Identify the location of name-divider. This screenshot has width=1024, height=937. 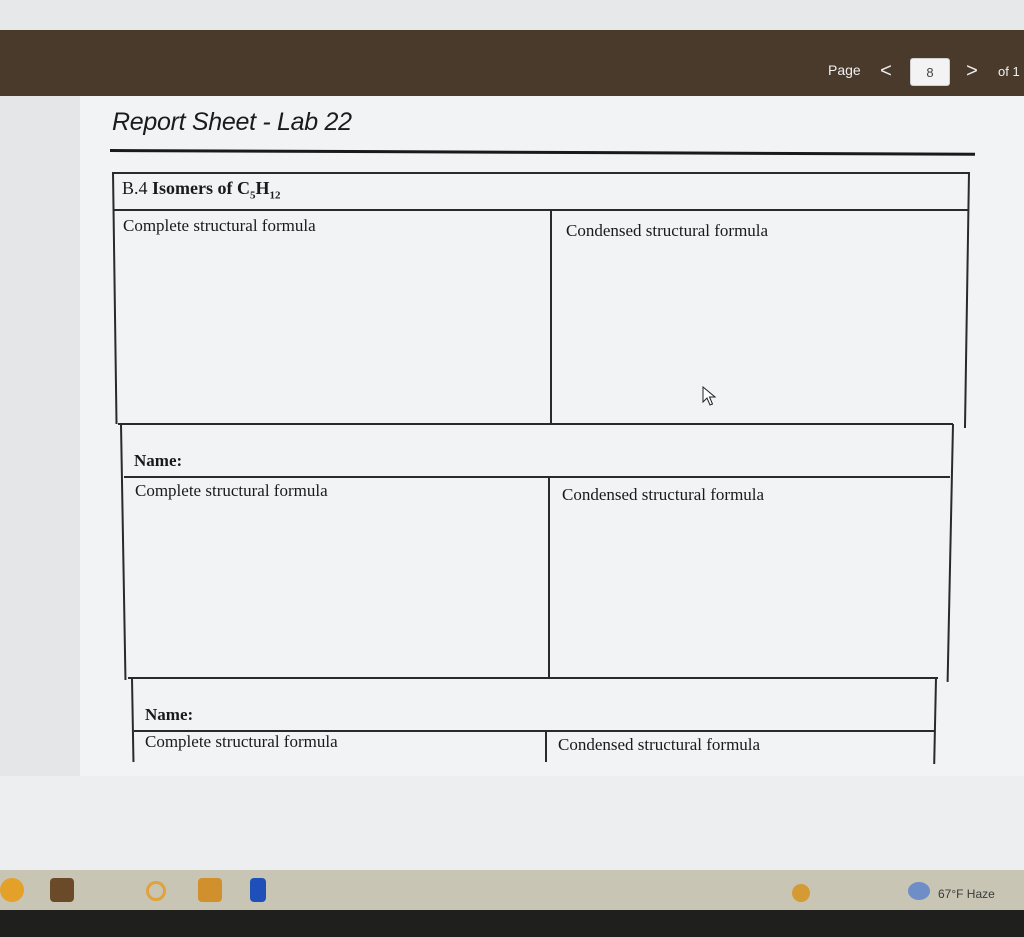
(537, 477).